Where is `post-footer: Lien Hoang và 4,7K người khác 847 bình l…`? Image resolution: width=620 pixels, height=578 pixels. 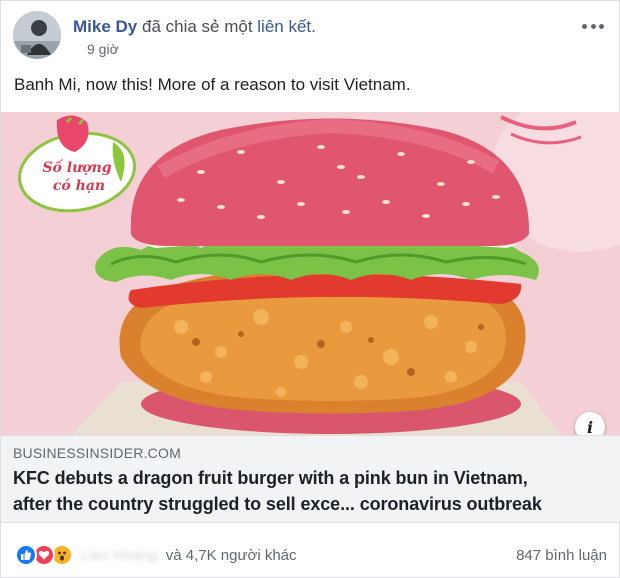 post-footer: Lien Hoang và 4,7K người khác 847 bình l… is located at coordinates (310, 555).